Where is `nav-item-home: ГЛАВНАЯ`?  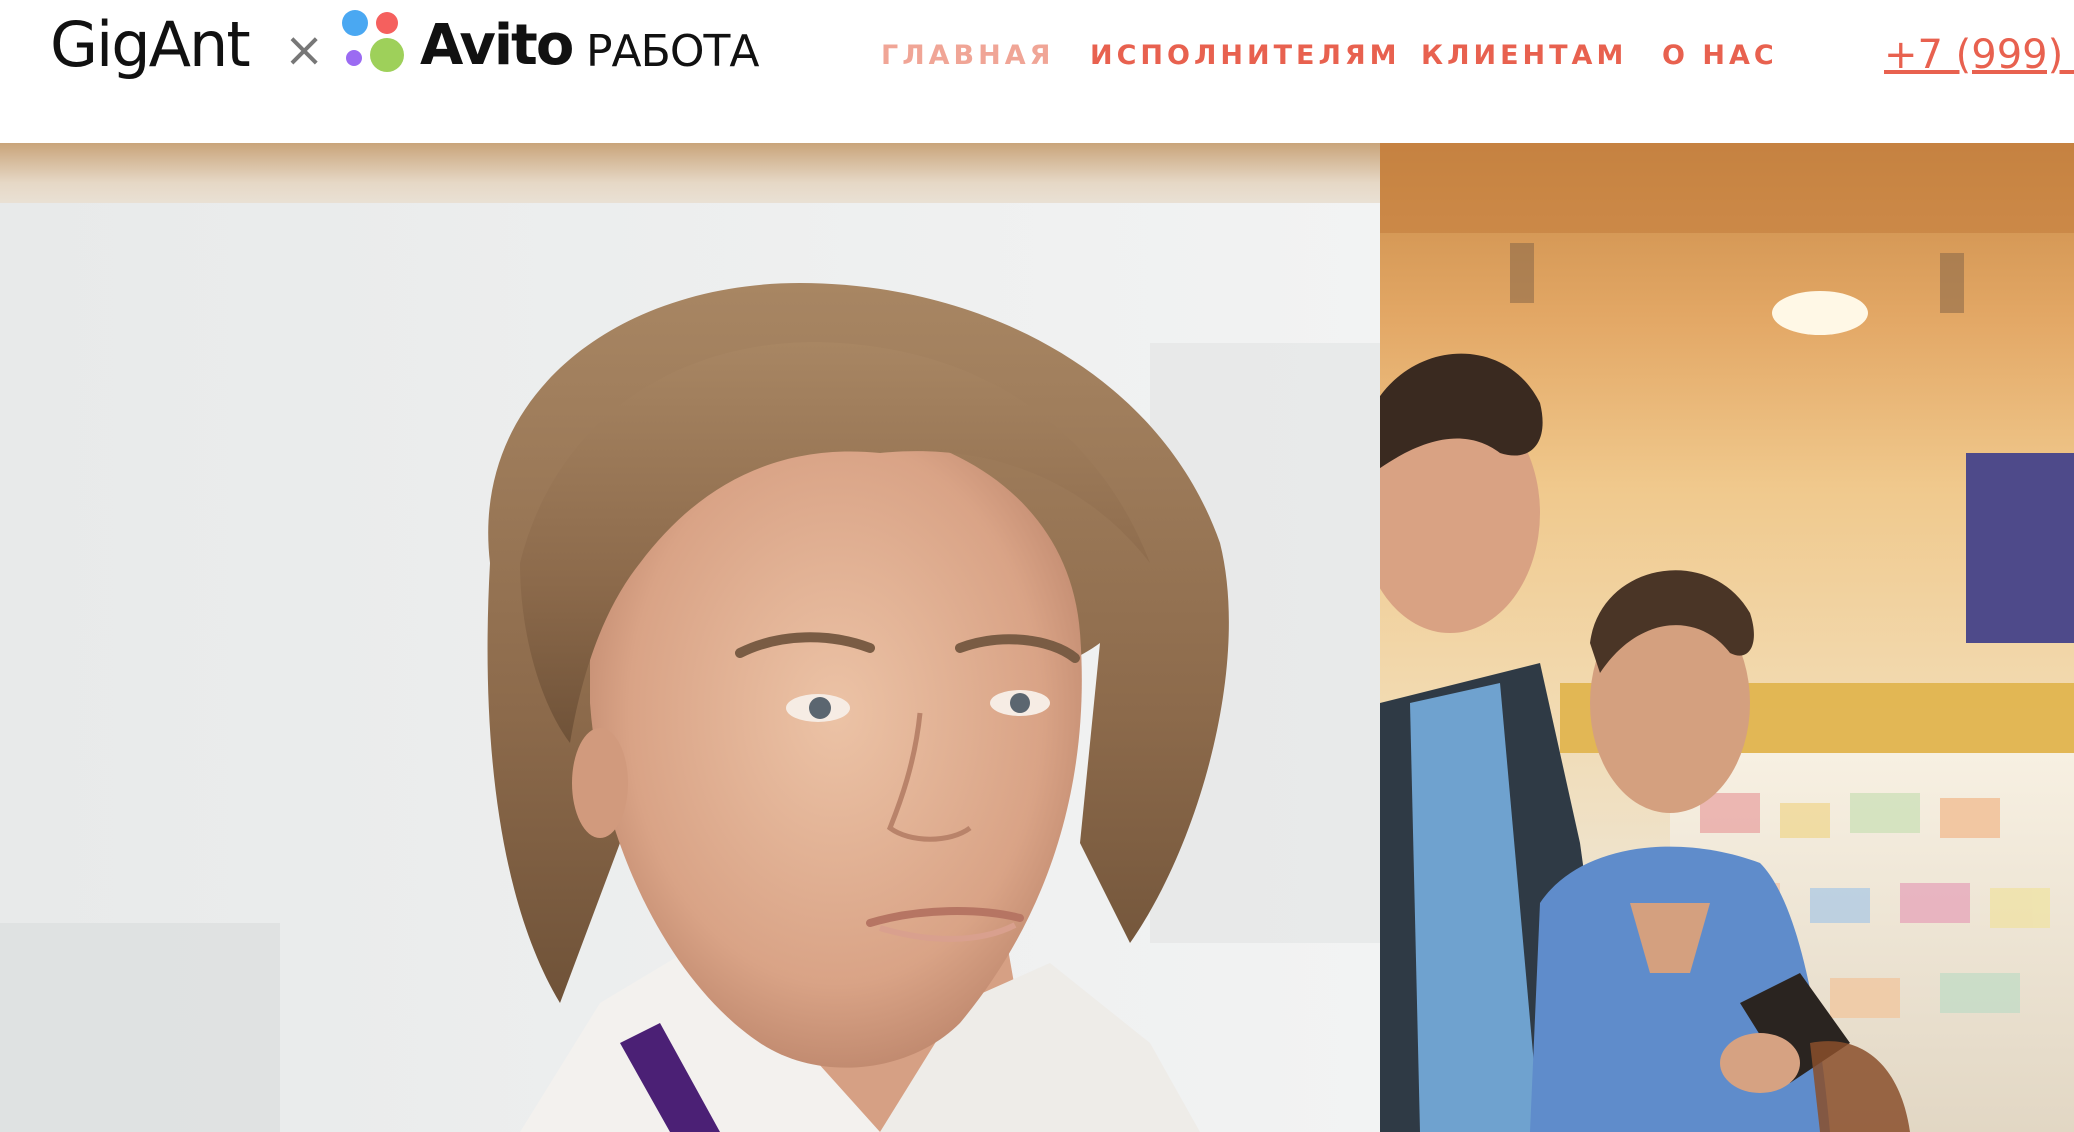
nav-item-home: ГЛАВНАЯ is located at coordinates (967, 56).